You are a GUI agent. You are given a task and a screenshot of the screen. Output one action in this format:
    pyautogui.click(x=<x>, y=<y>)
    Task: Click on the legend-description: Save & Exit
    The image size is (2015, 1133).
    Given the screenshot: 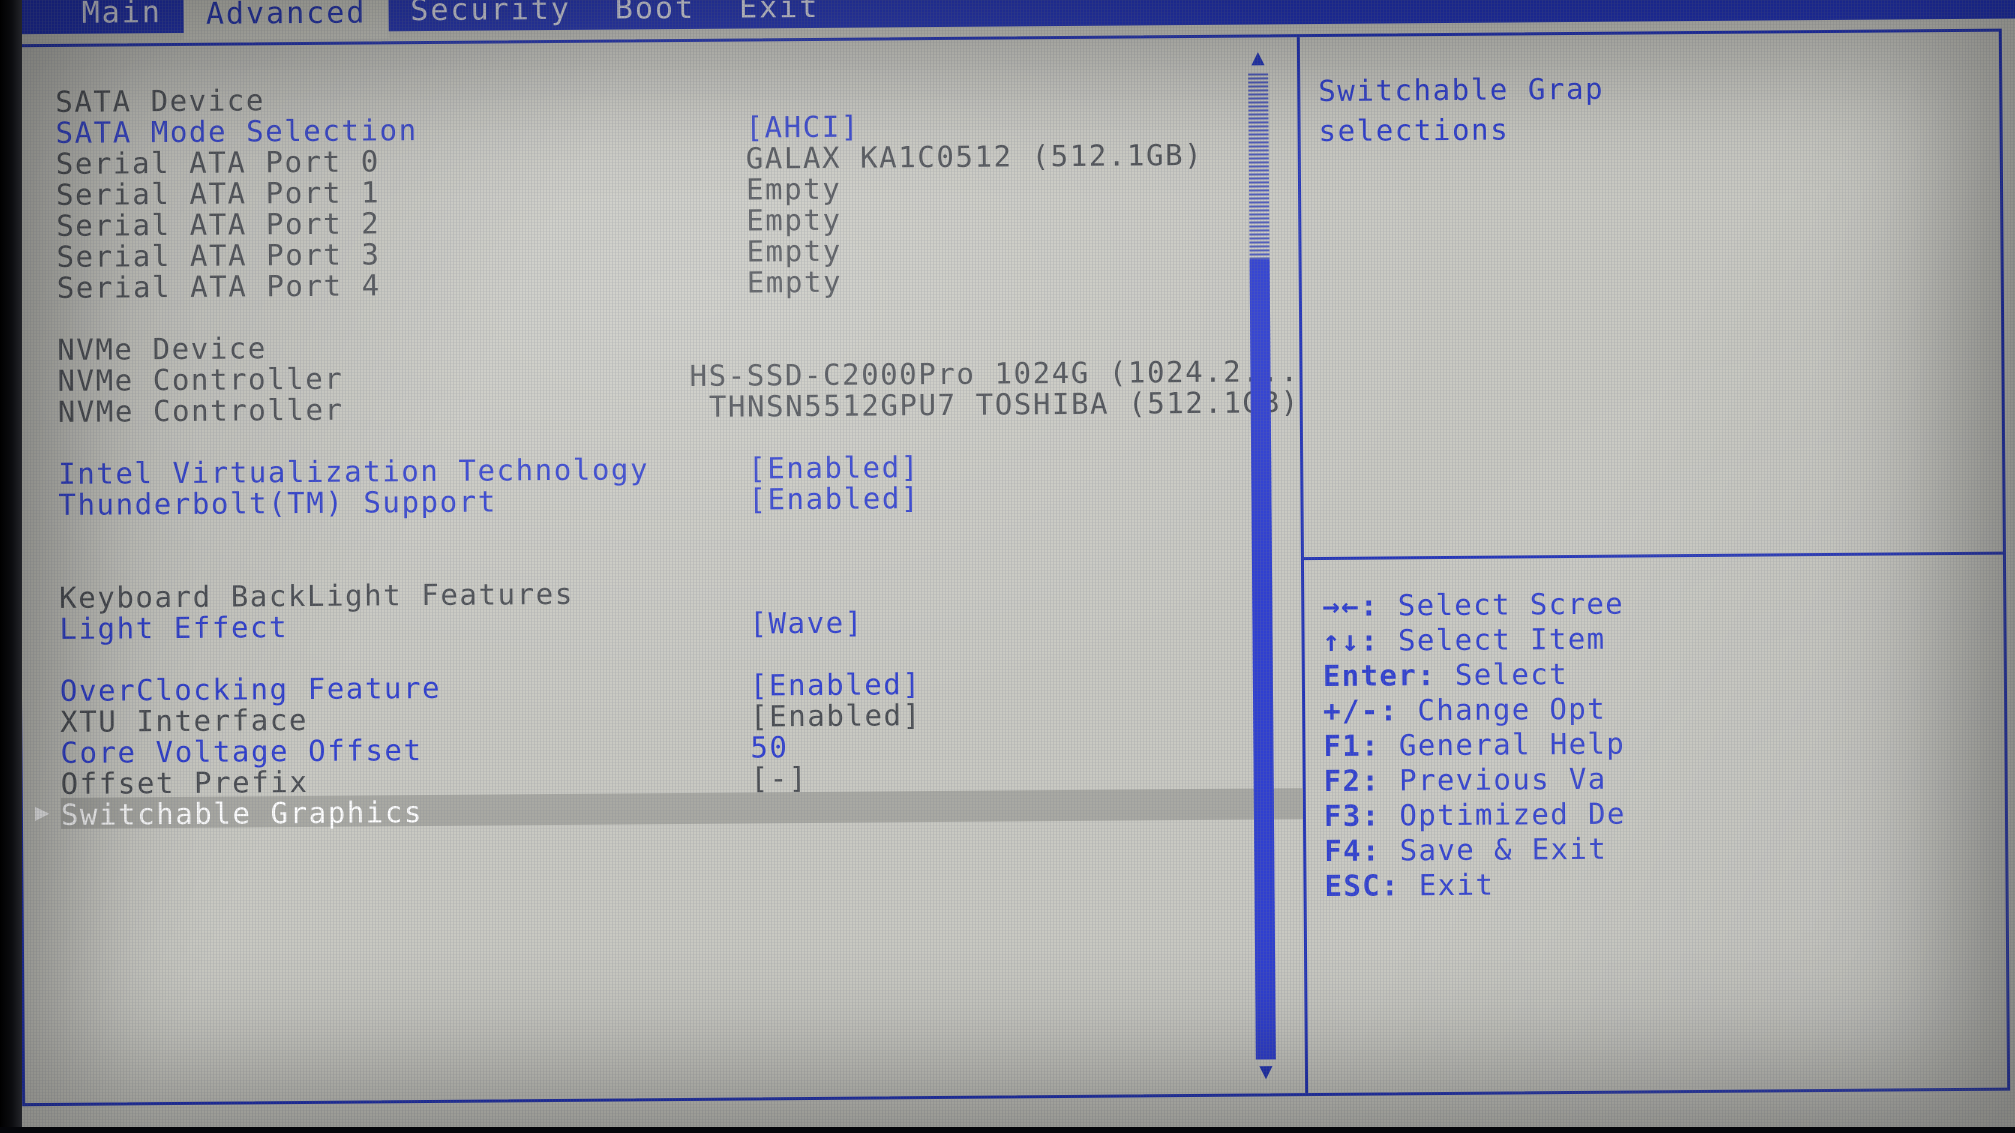 What is the action you would take?
    pyautogui.click(x=1503, y=849)
    